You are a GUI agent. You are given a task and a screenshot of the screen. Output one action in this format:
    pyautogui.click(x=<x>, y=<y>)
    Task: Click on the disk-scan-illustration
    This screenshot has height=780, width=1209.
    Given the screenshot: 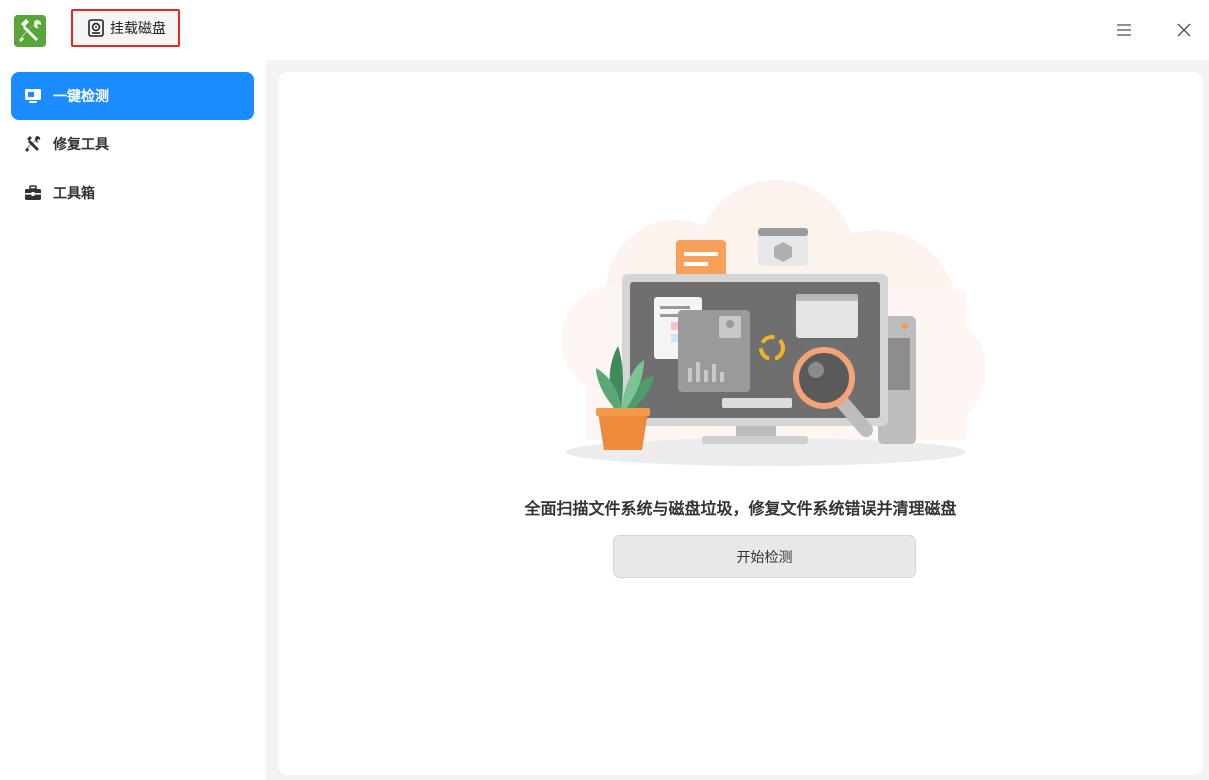 What is the action you would take?
    pyautogui.click(x=773, y=323)
    